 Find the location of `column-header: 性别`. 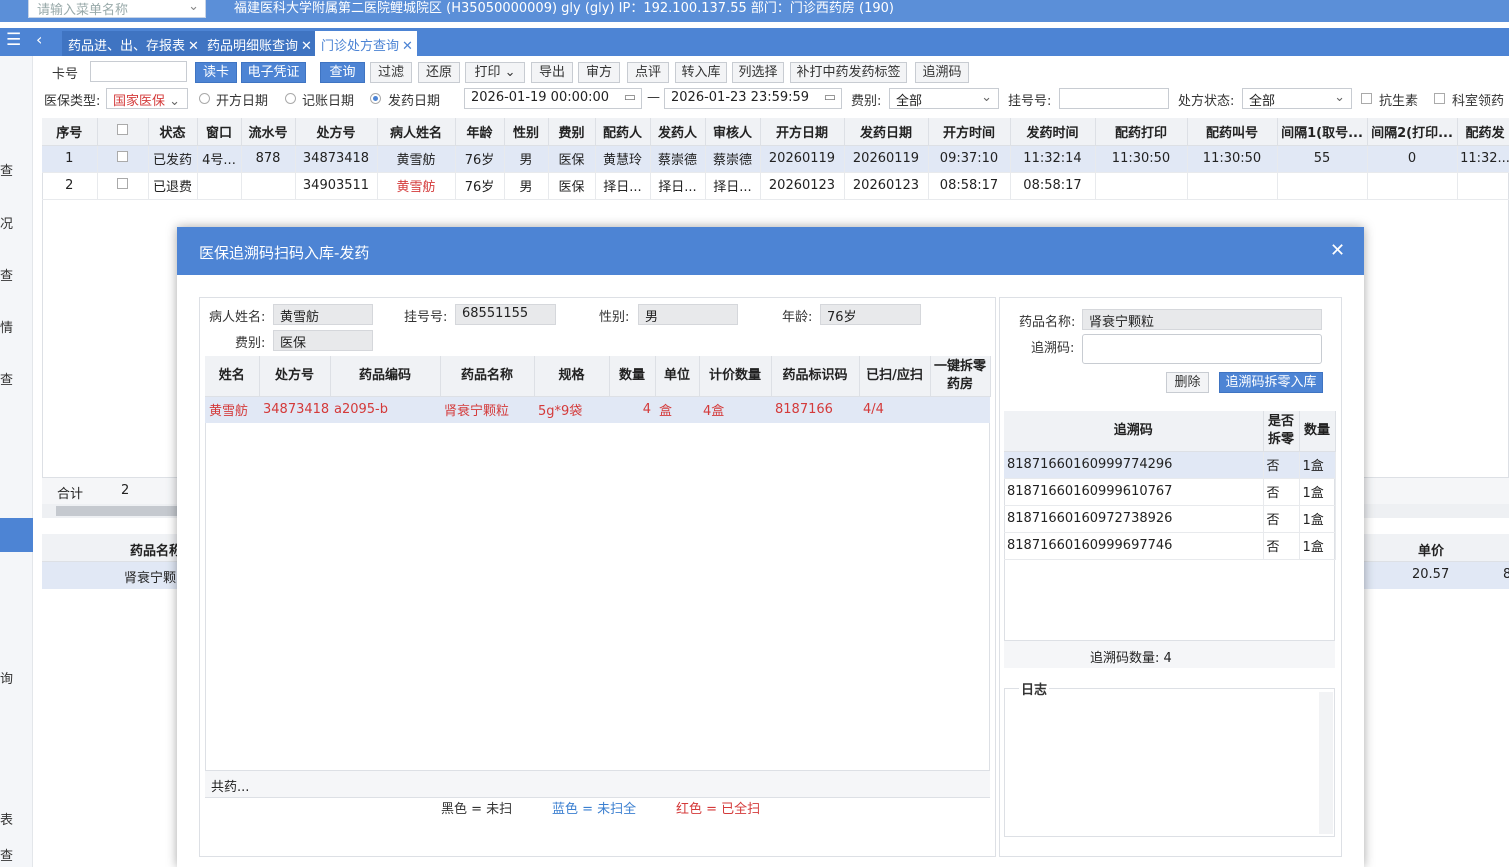

column-header: 性别 is located at coordinates (526, 132).